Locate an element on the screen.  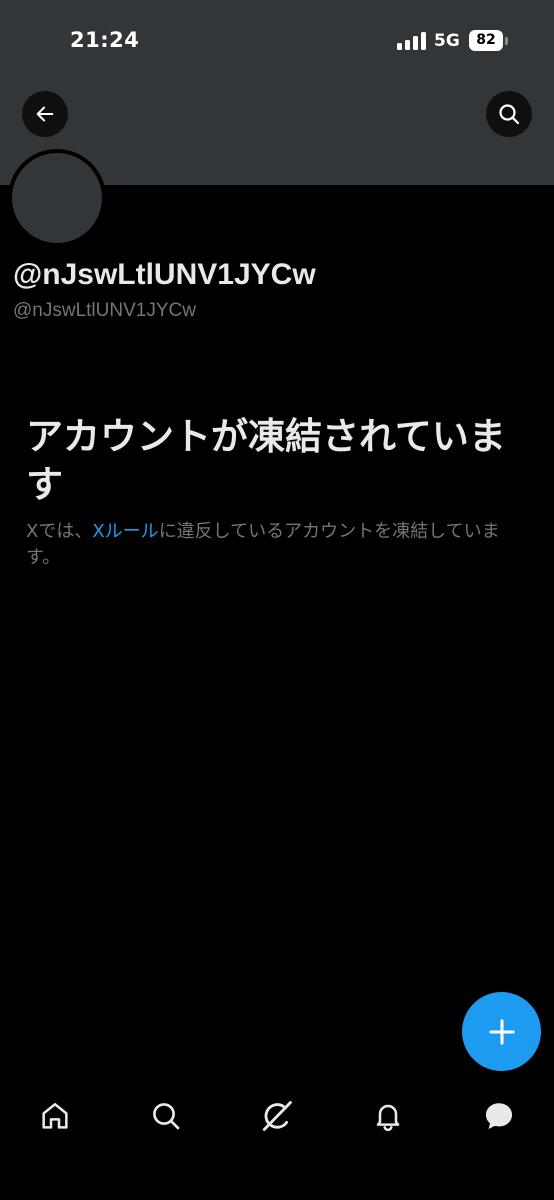
network-label: 5G is located at coordinates (447, 41).